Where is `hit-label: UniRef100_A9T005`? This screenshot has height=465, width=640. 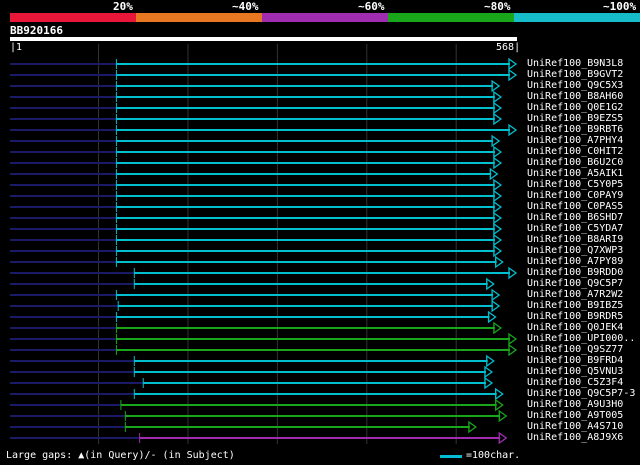
hit-label: UniRef100_A9T005 is located at coordinates (575, 415).